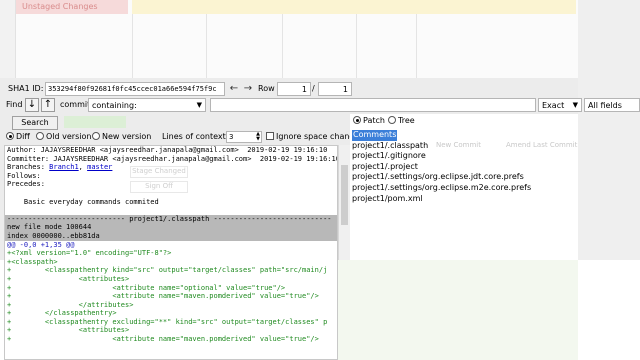  I want to click on context-label: Lines of context:, so click(195, 136).